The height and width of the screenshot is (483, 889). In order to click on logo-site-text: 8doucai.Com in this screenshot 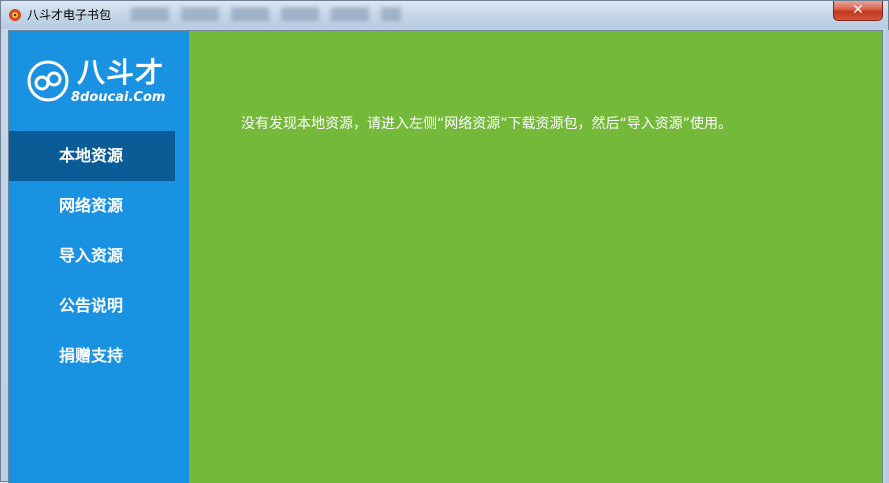, I will do `click(118, 97)`.